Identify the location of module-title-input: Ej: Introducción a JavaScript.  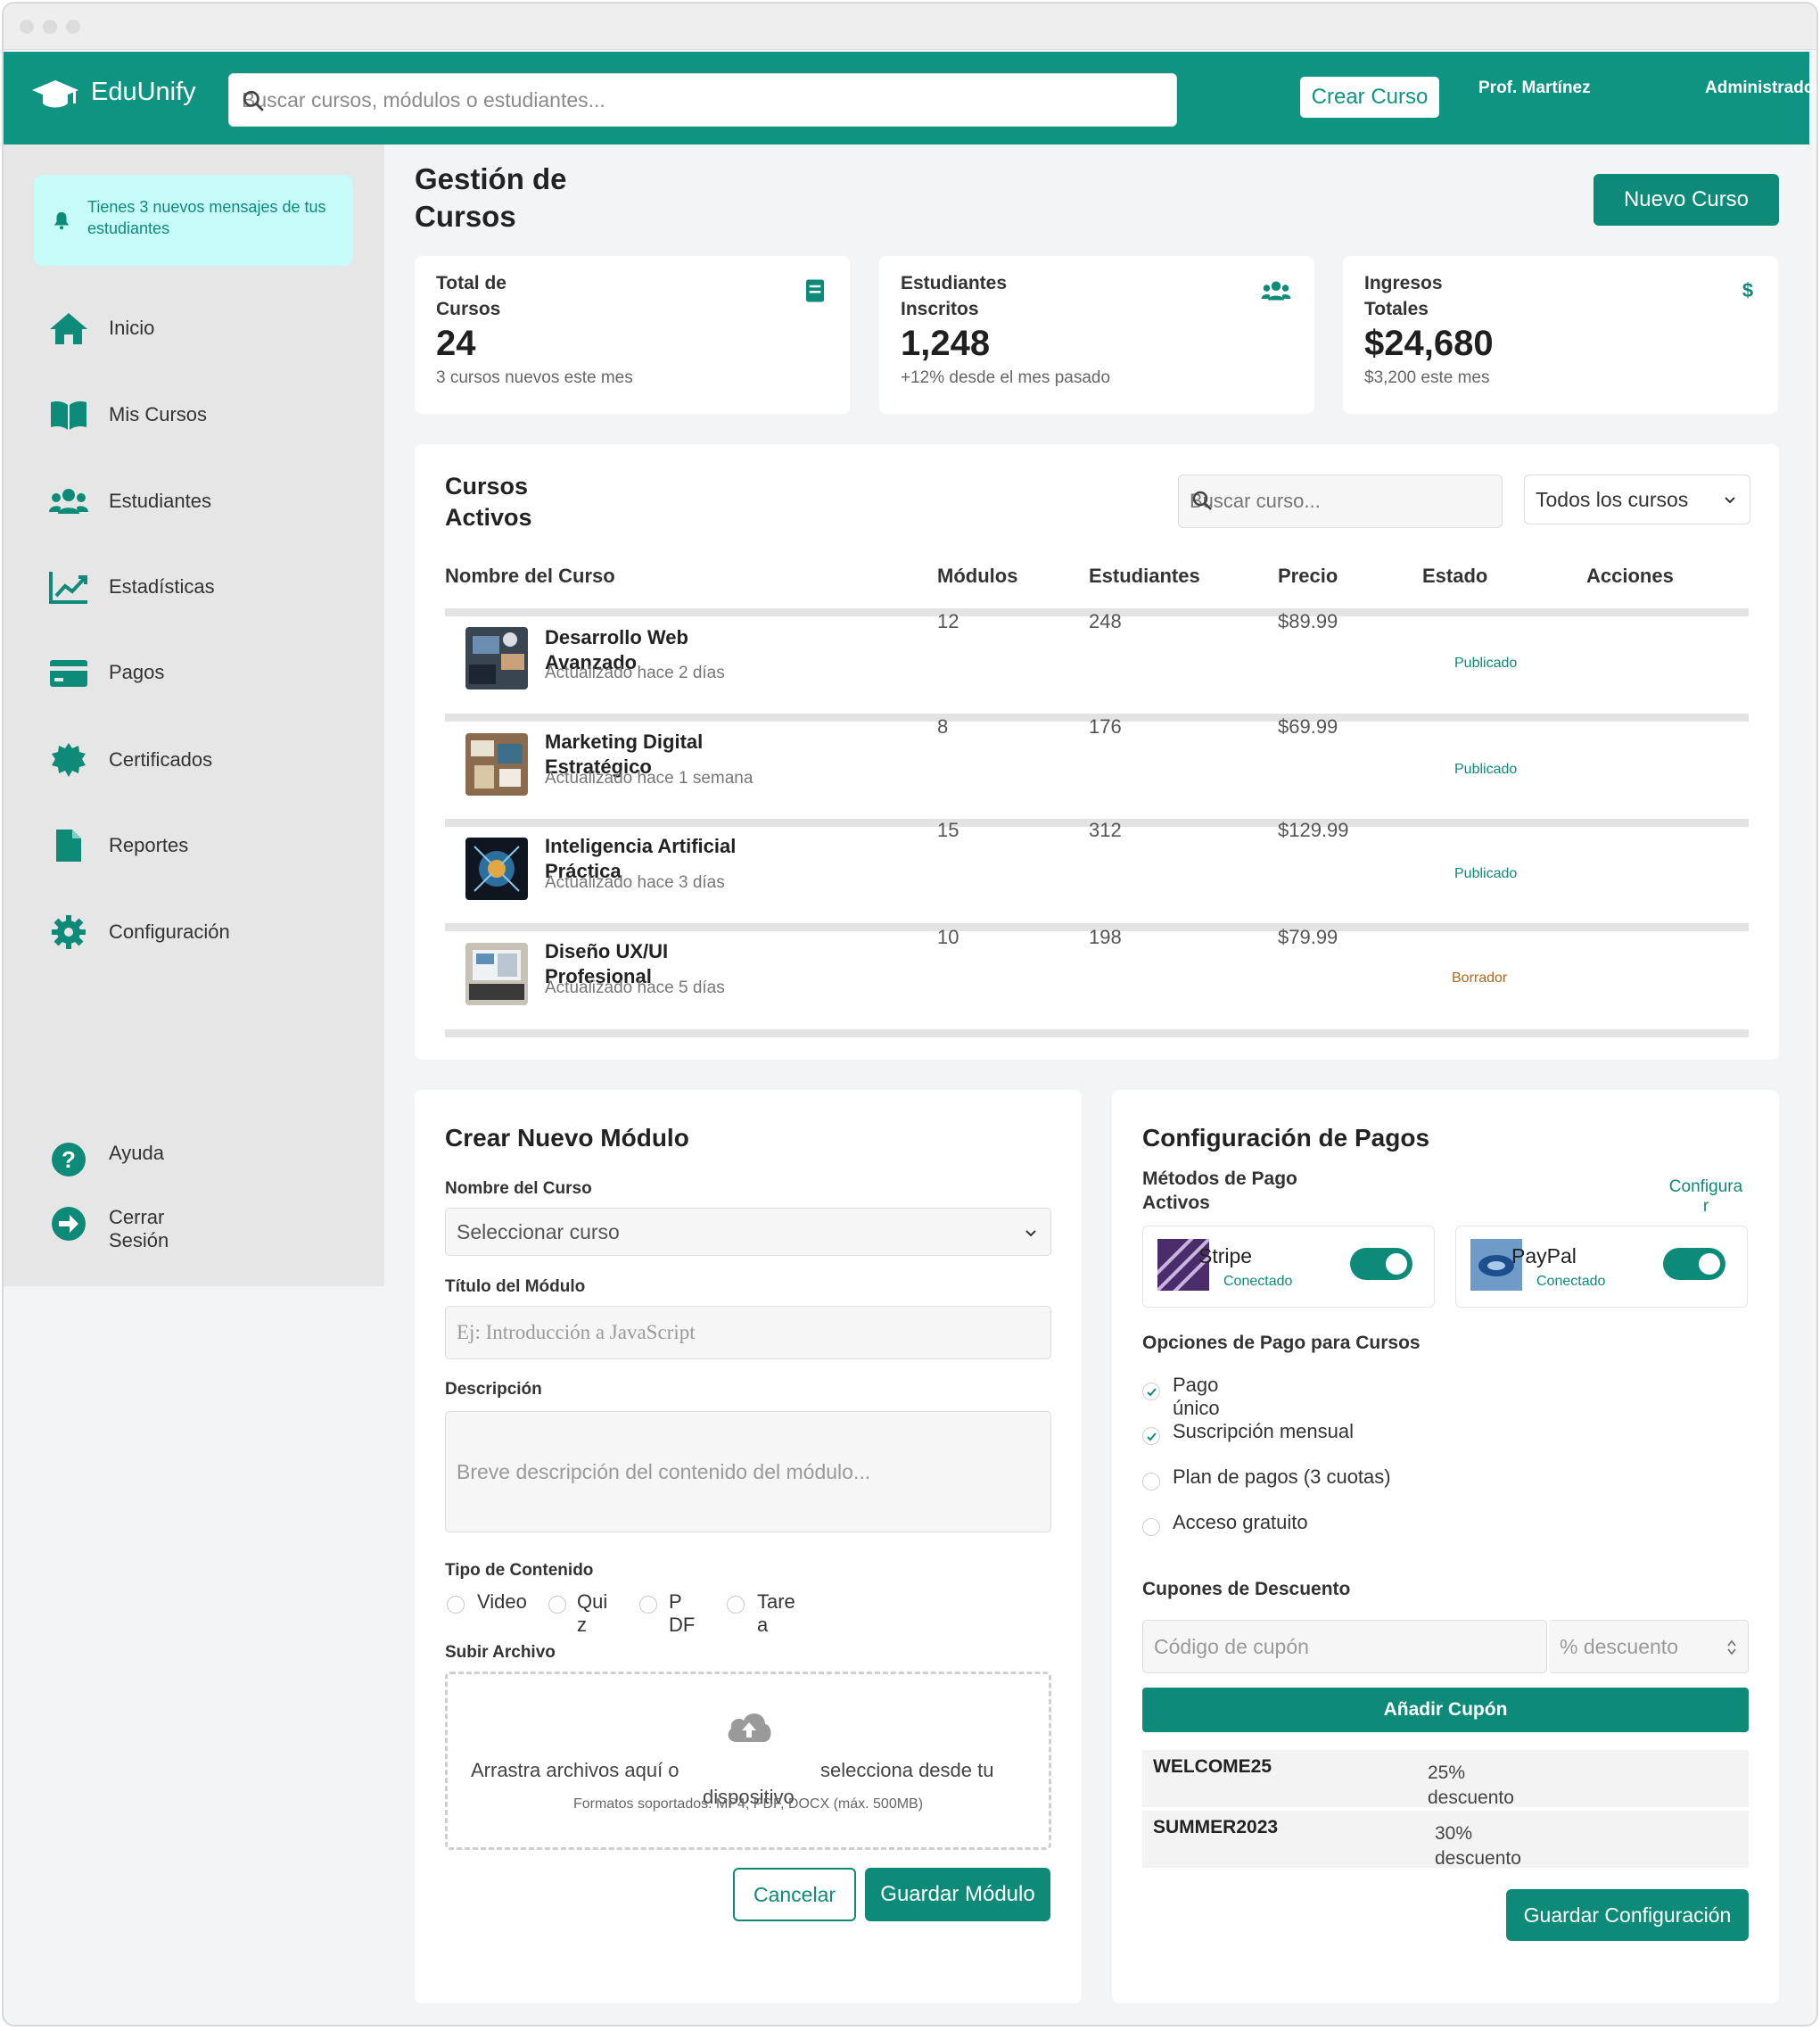
(748, 1332).